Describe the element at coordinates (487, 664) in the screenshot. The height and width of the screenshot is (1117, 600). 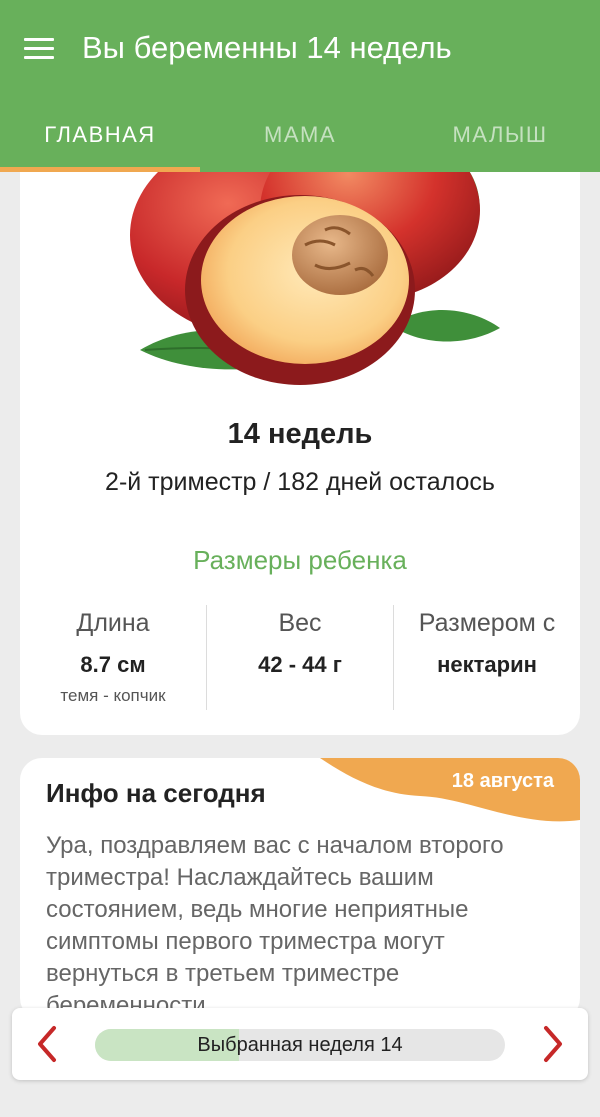
I see `stat-size-value: нектарин` at that location.